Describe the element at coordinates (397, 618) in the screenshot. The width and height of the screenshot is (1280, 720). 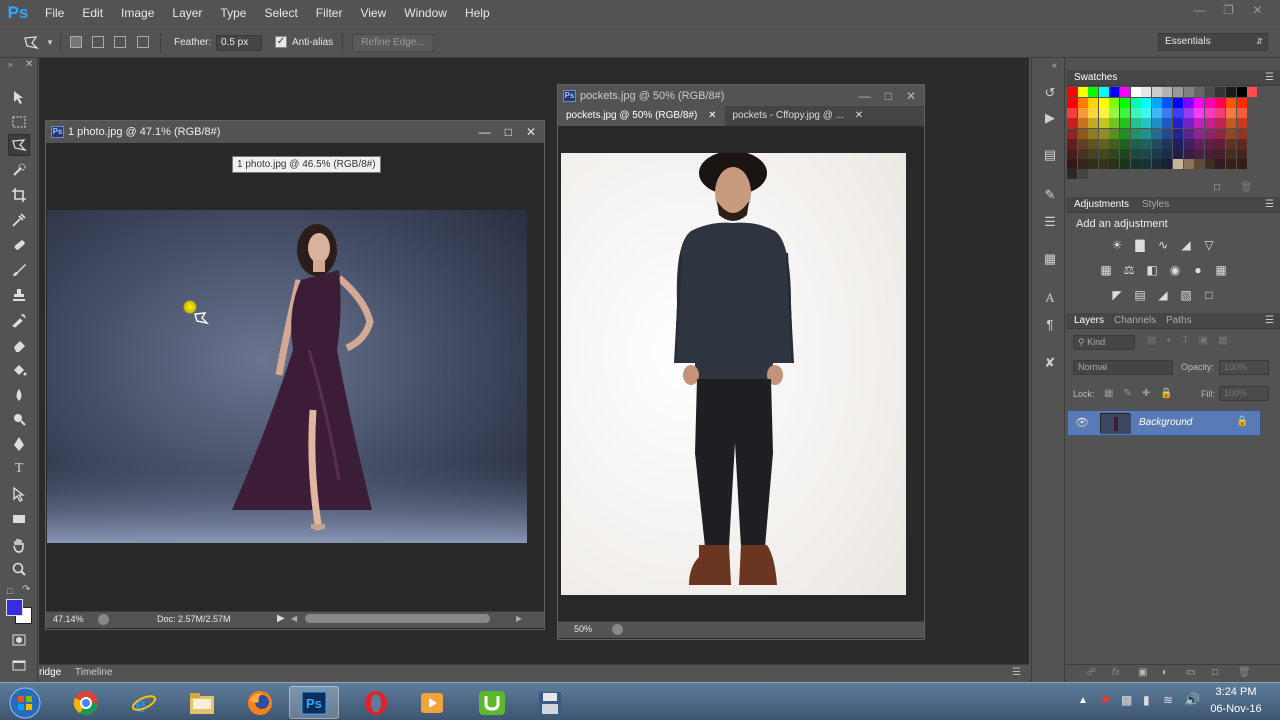
I see `horizontal-scrollbar` at that location.